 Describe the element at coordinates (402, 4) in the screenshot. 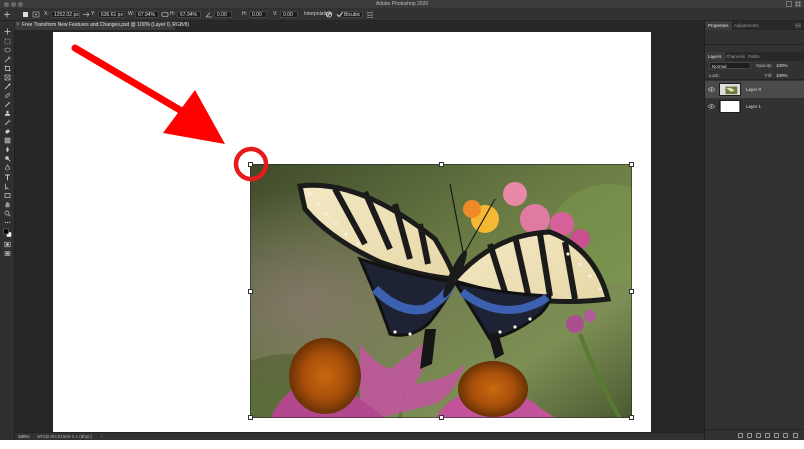

I see `title-bar: Adobe Photoshop 2020` at that location.